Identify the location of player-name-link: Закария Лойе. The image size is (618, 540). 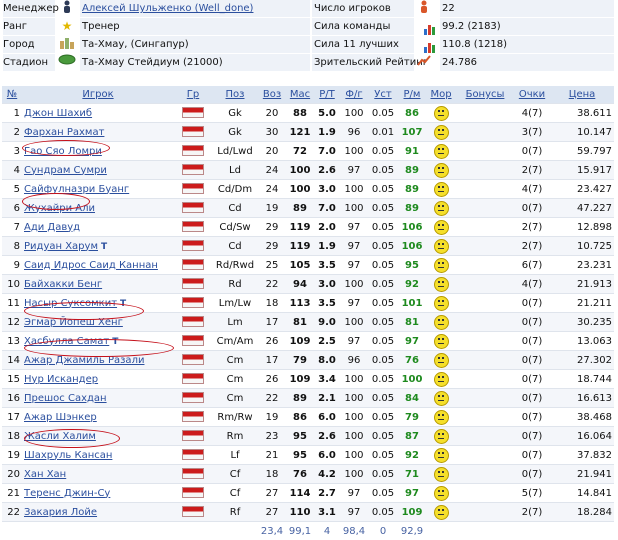
(60, 512).